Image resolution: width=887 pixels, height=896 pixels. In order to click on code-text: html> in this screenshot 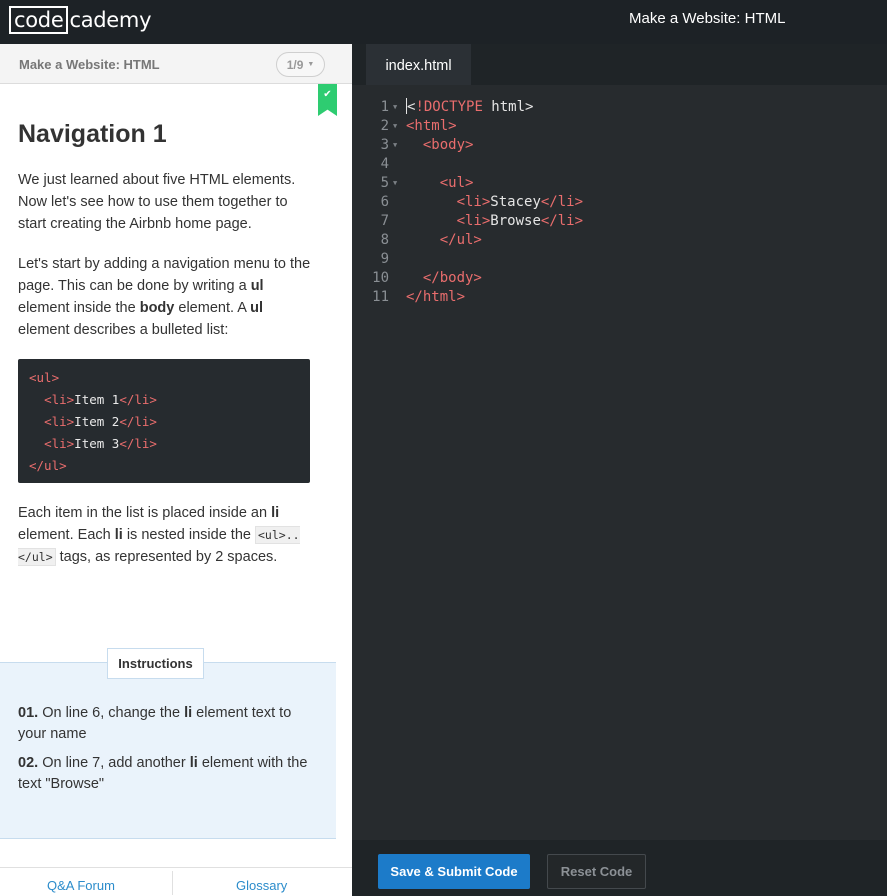, I will do `click(508, 107)`.